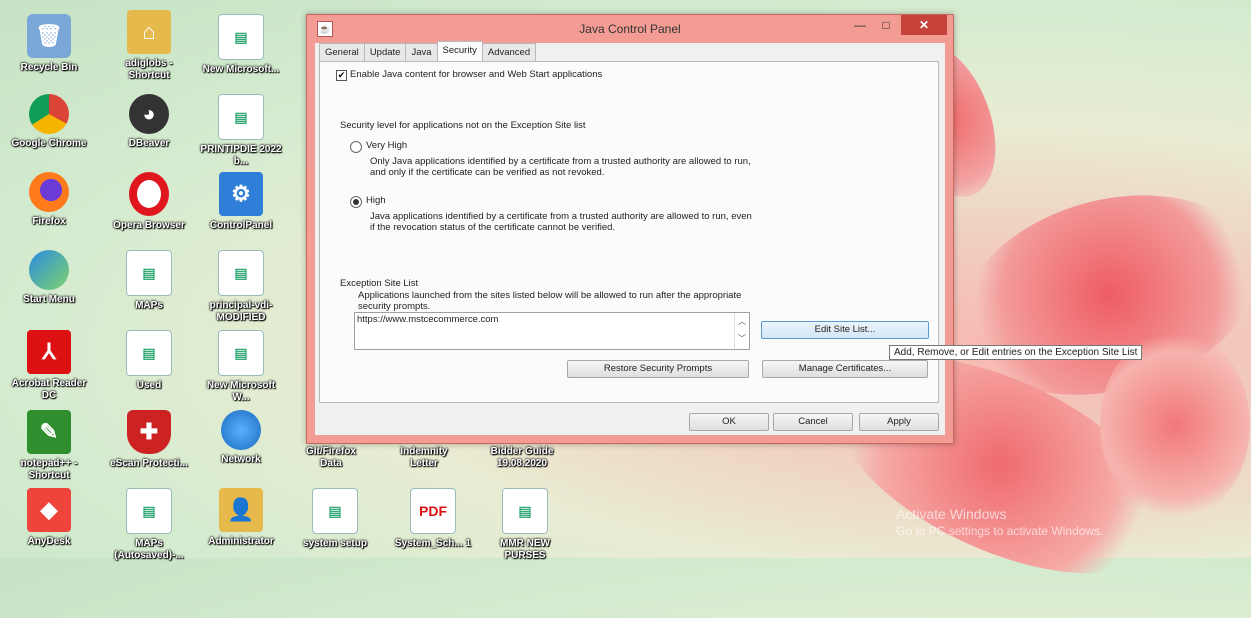 This screenshot has width=1251, height=618. What do you see at coordinates (341, 75) in the screenshot?
I see `enable-java-checkbox: ✔` at bounding box center [341, 75].